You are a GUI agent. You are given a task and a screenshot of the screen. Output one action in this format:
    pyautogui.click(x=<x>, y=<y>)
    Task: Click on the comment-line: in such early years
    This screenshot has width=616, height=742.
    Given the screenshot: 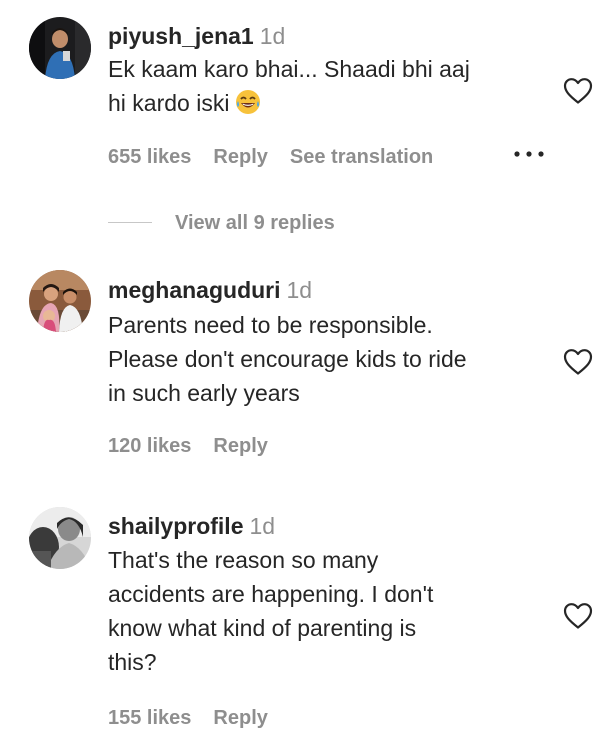 What is the action you would take?
    pyautogui.click(x=204, y=393)
    